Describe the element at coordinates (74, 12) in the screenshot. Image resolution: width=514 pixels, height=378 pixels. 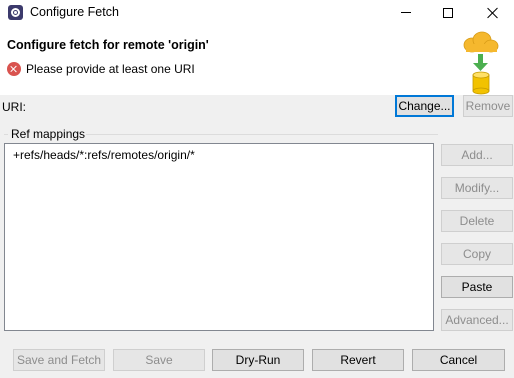
I see `window-title: Configure Fetch` at that location.